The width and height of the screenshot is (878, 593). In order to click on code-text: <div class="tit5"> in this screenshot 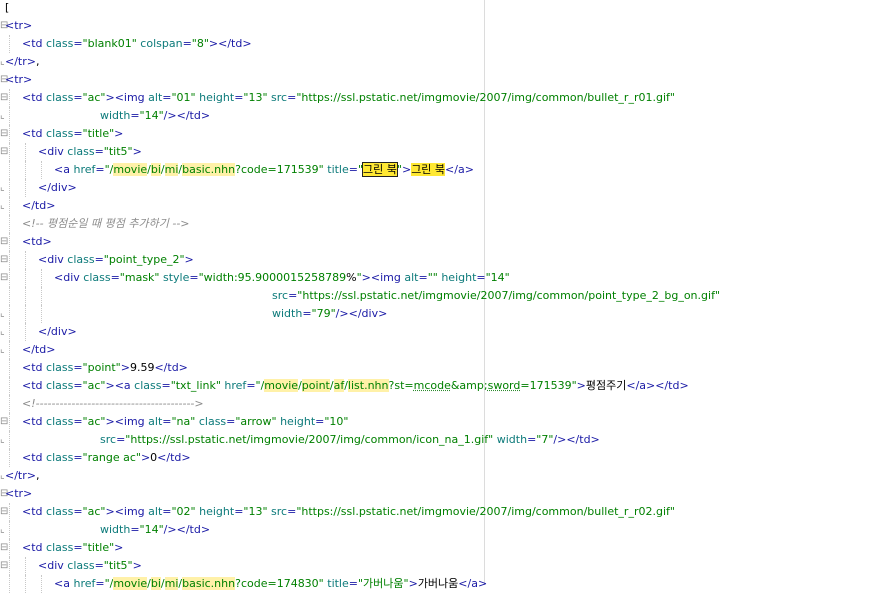, I will do `click(90, 566)`.